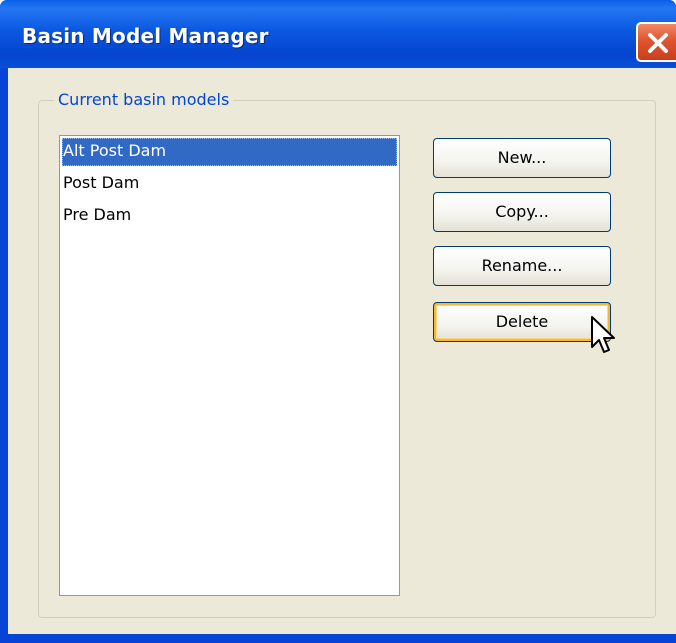  I want to click on close-icon, so click(658, 43).